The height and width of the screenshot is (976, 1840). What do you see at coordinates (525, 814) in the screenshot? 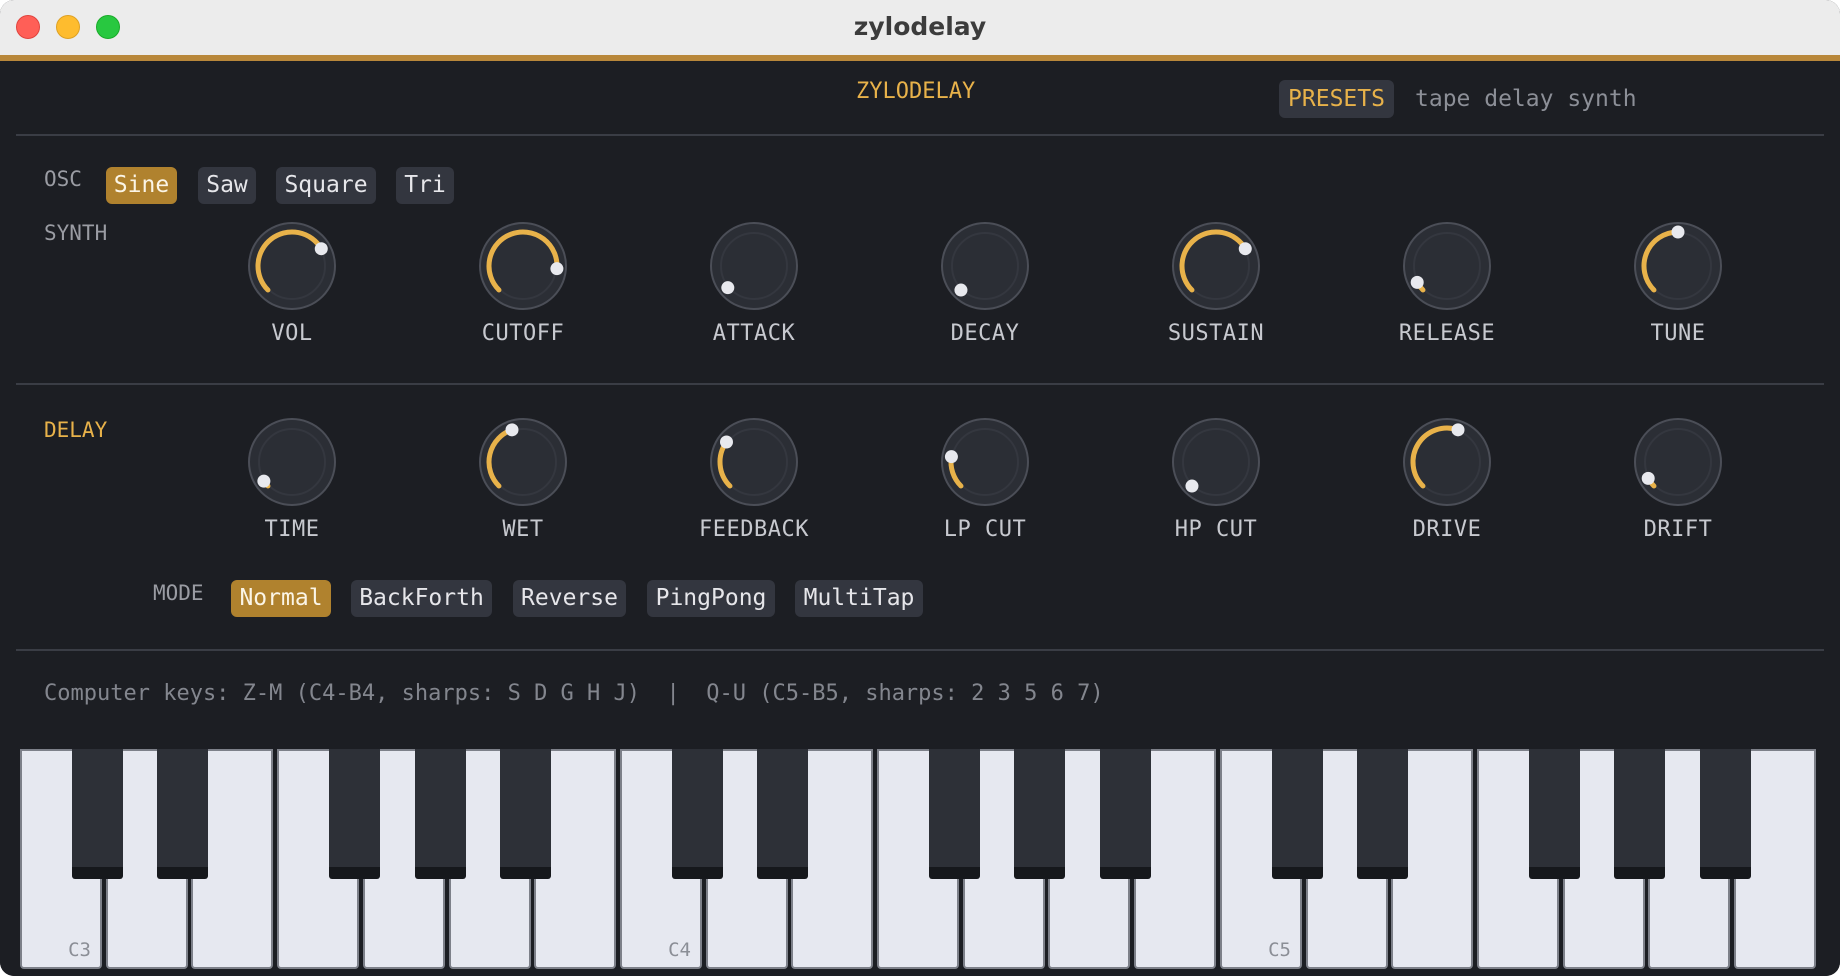
I see `black-key-asharp3` at bounding box center [525, 814].